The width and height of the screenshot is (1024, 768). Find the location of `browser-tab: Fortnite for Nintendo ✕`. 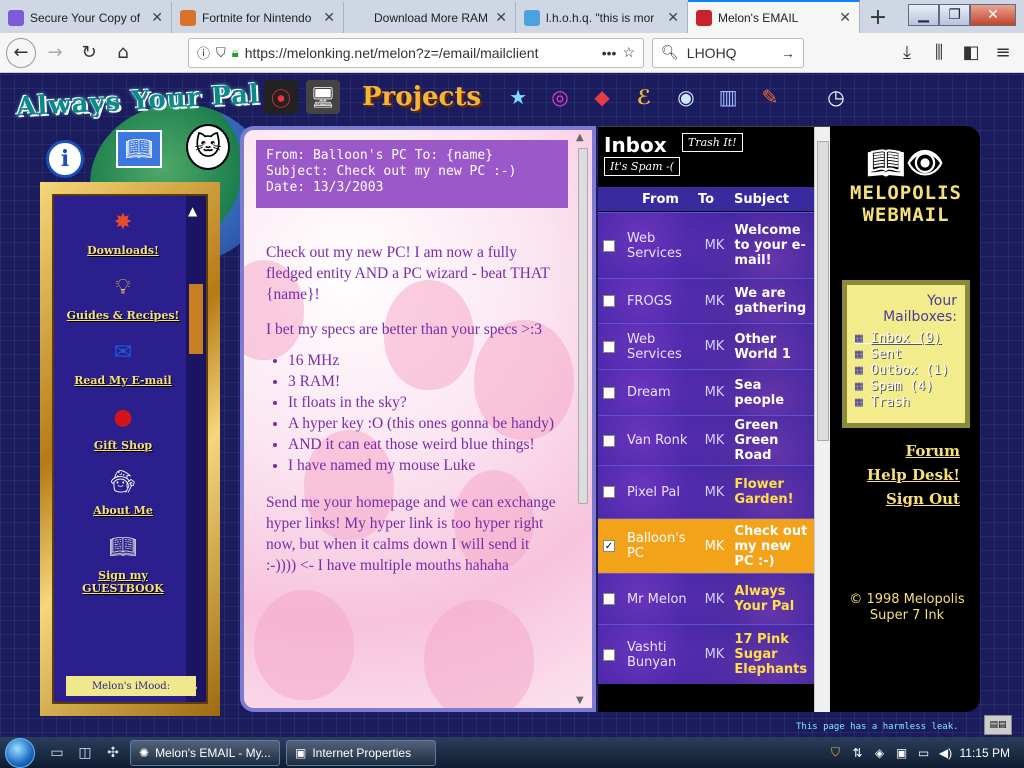

browser-tab: Fortnite for Nintendo ✕ is located at coordinates (258, 17).